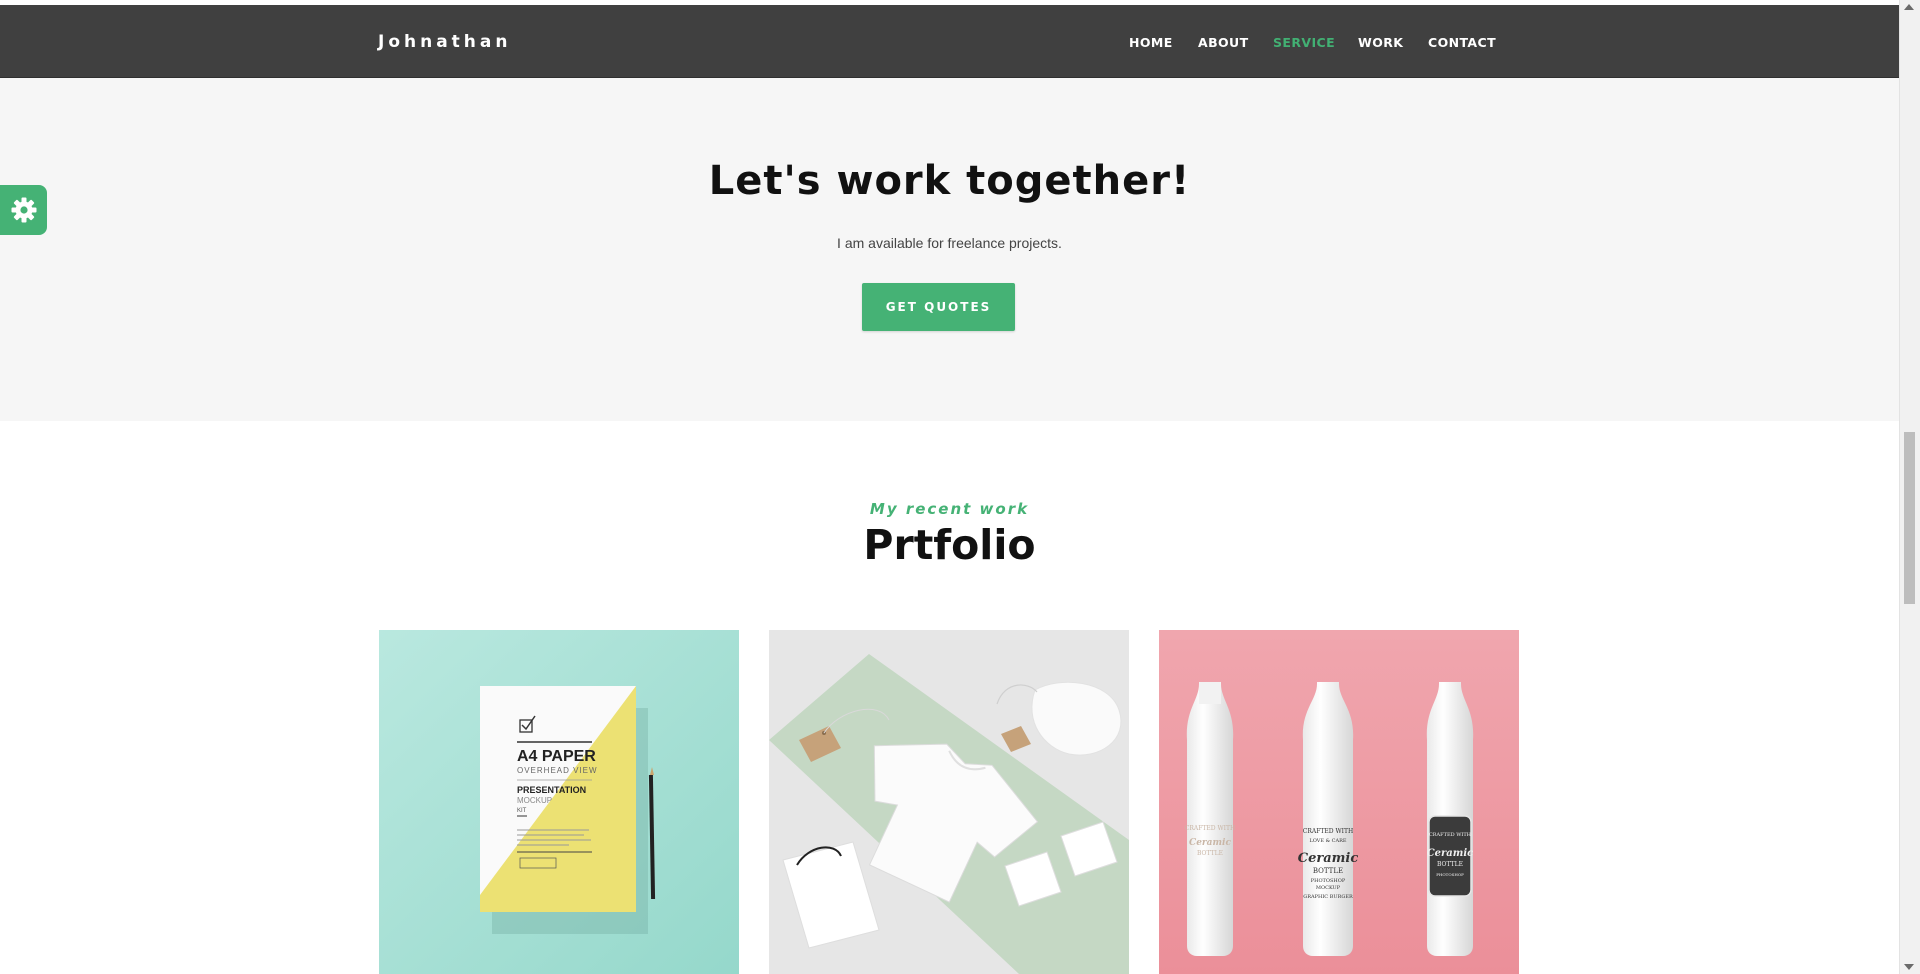 Image resolution: width=1920 pixels, height=974 pixels. I want to click on a4-paper-kit-label: KIT, so click(522, 811).